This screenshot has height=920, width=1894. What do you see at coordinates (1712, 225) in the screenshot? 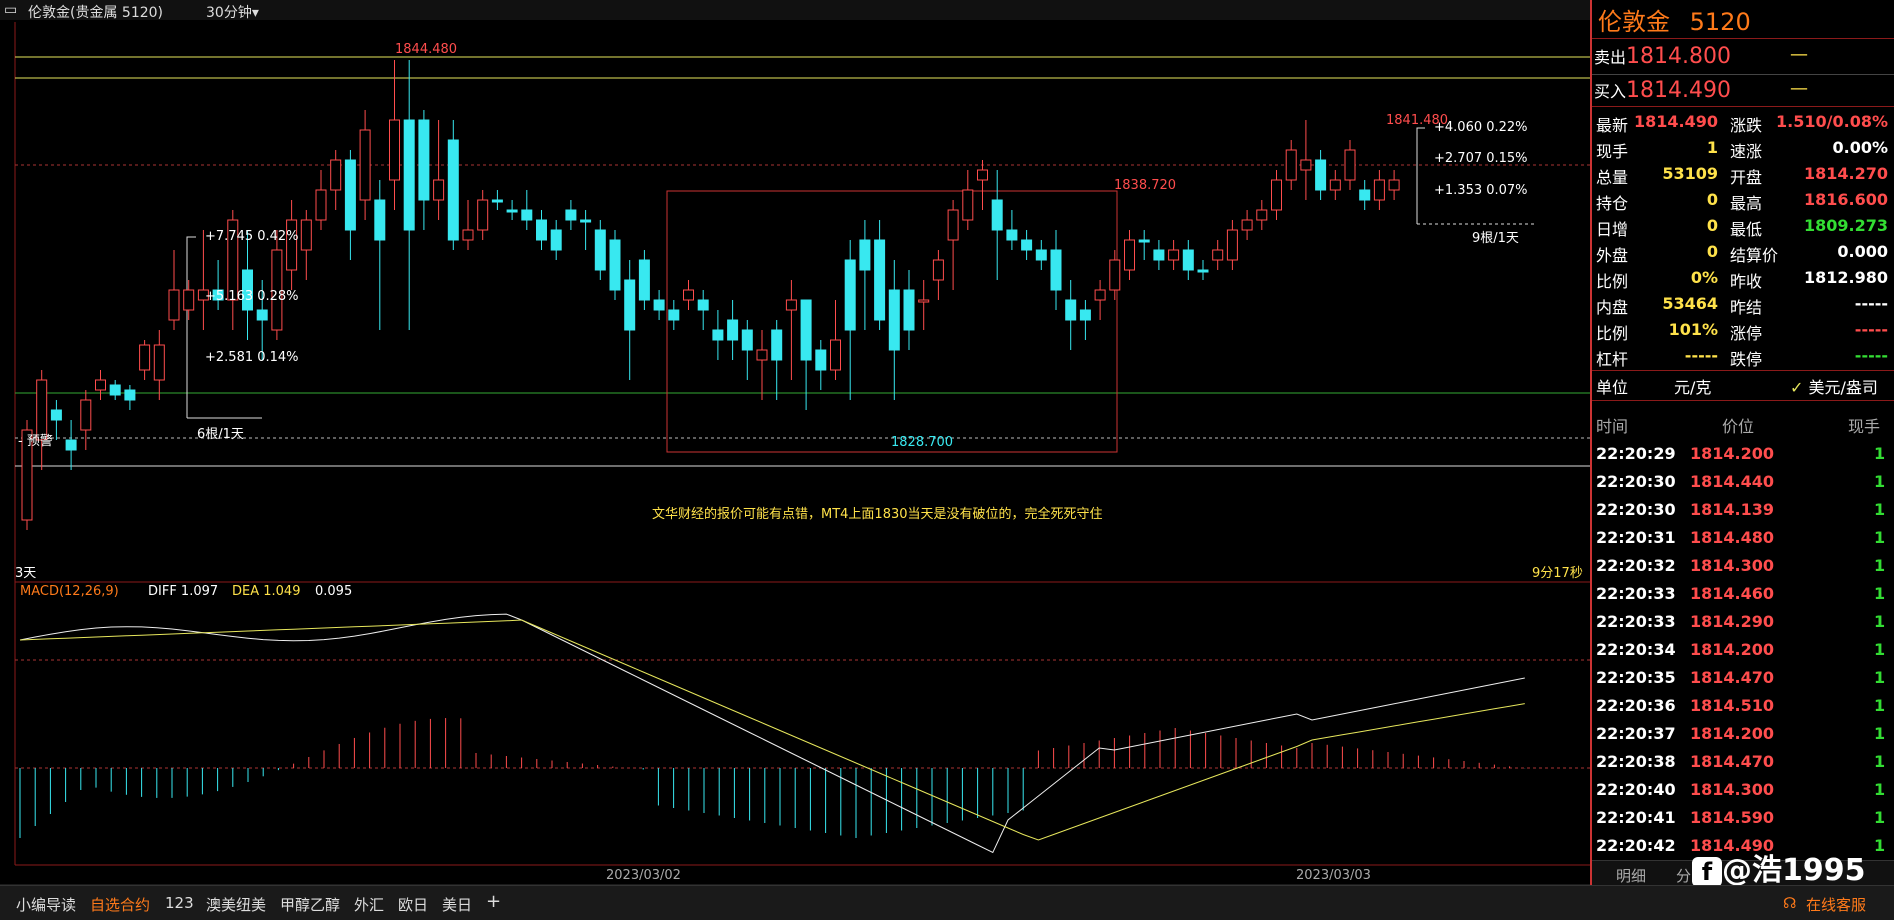
I see `stat-value: 0` at bounding box center [1712, 225].